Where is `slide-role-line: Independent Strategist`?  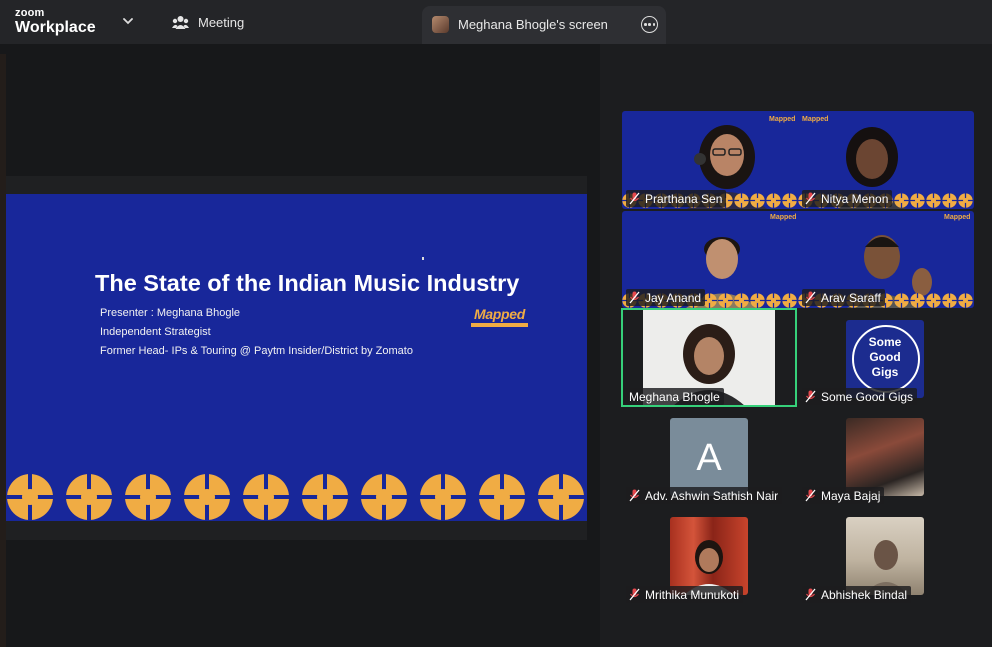
slide-role-line: Independent Strategist is located at coordinates (155, 332).